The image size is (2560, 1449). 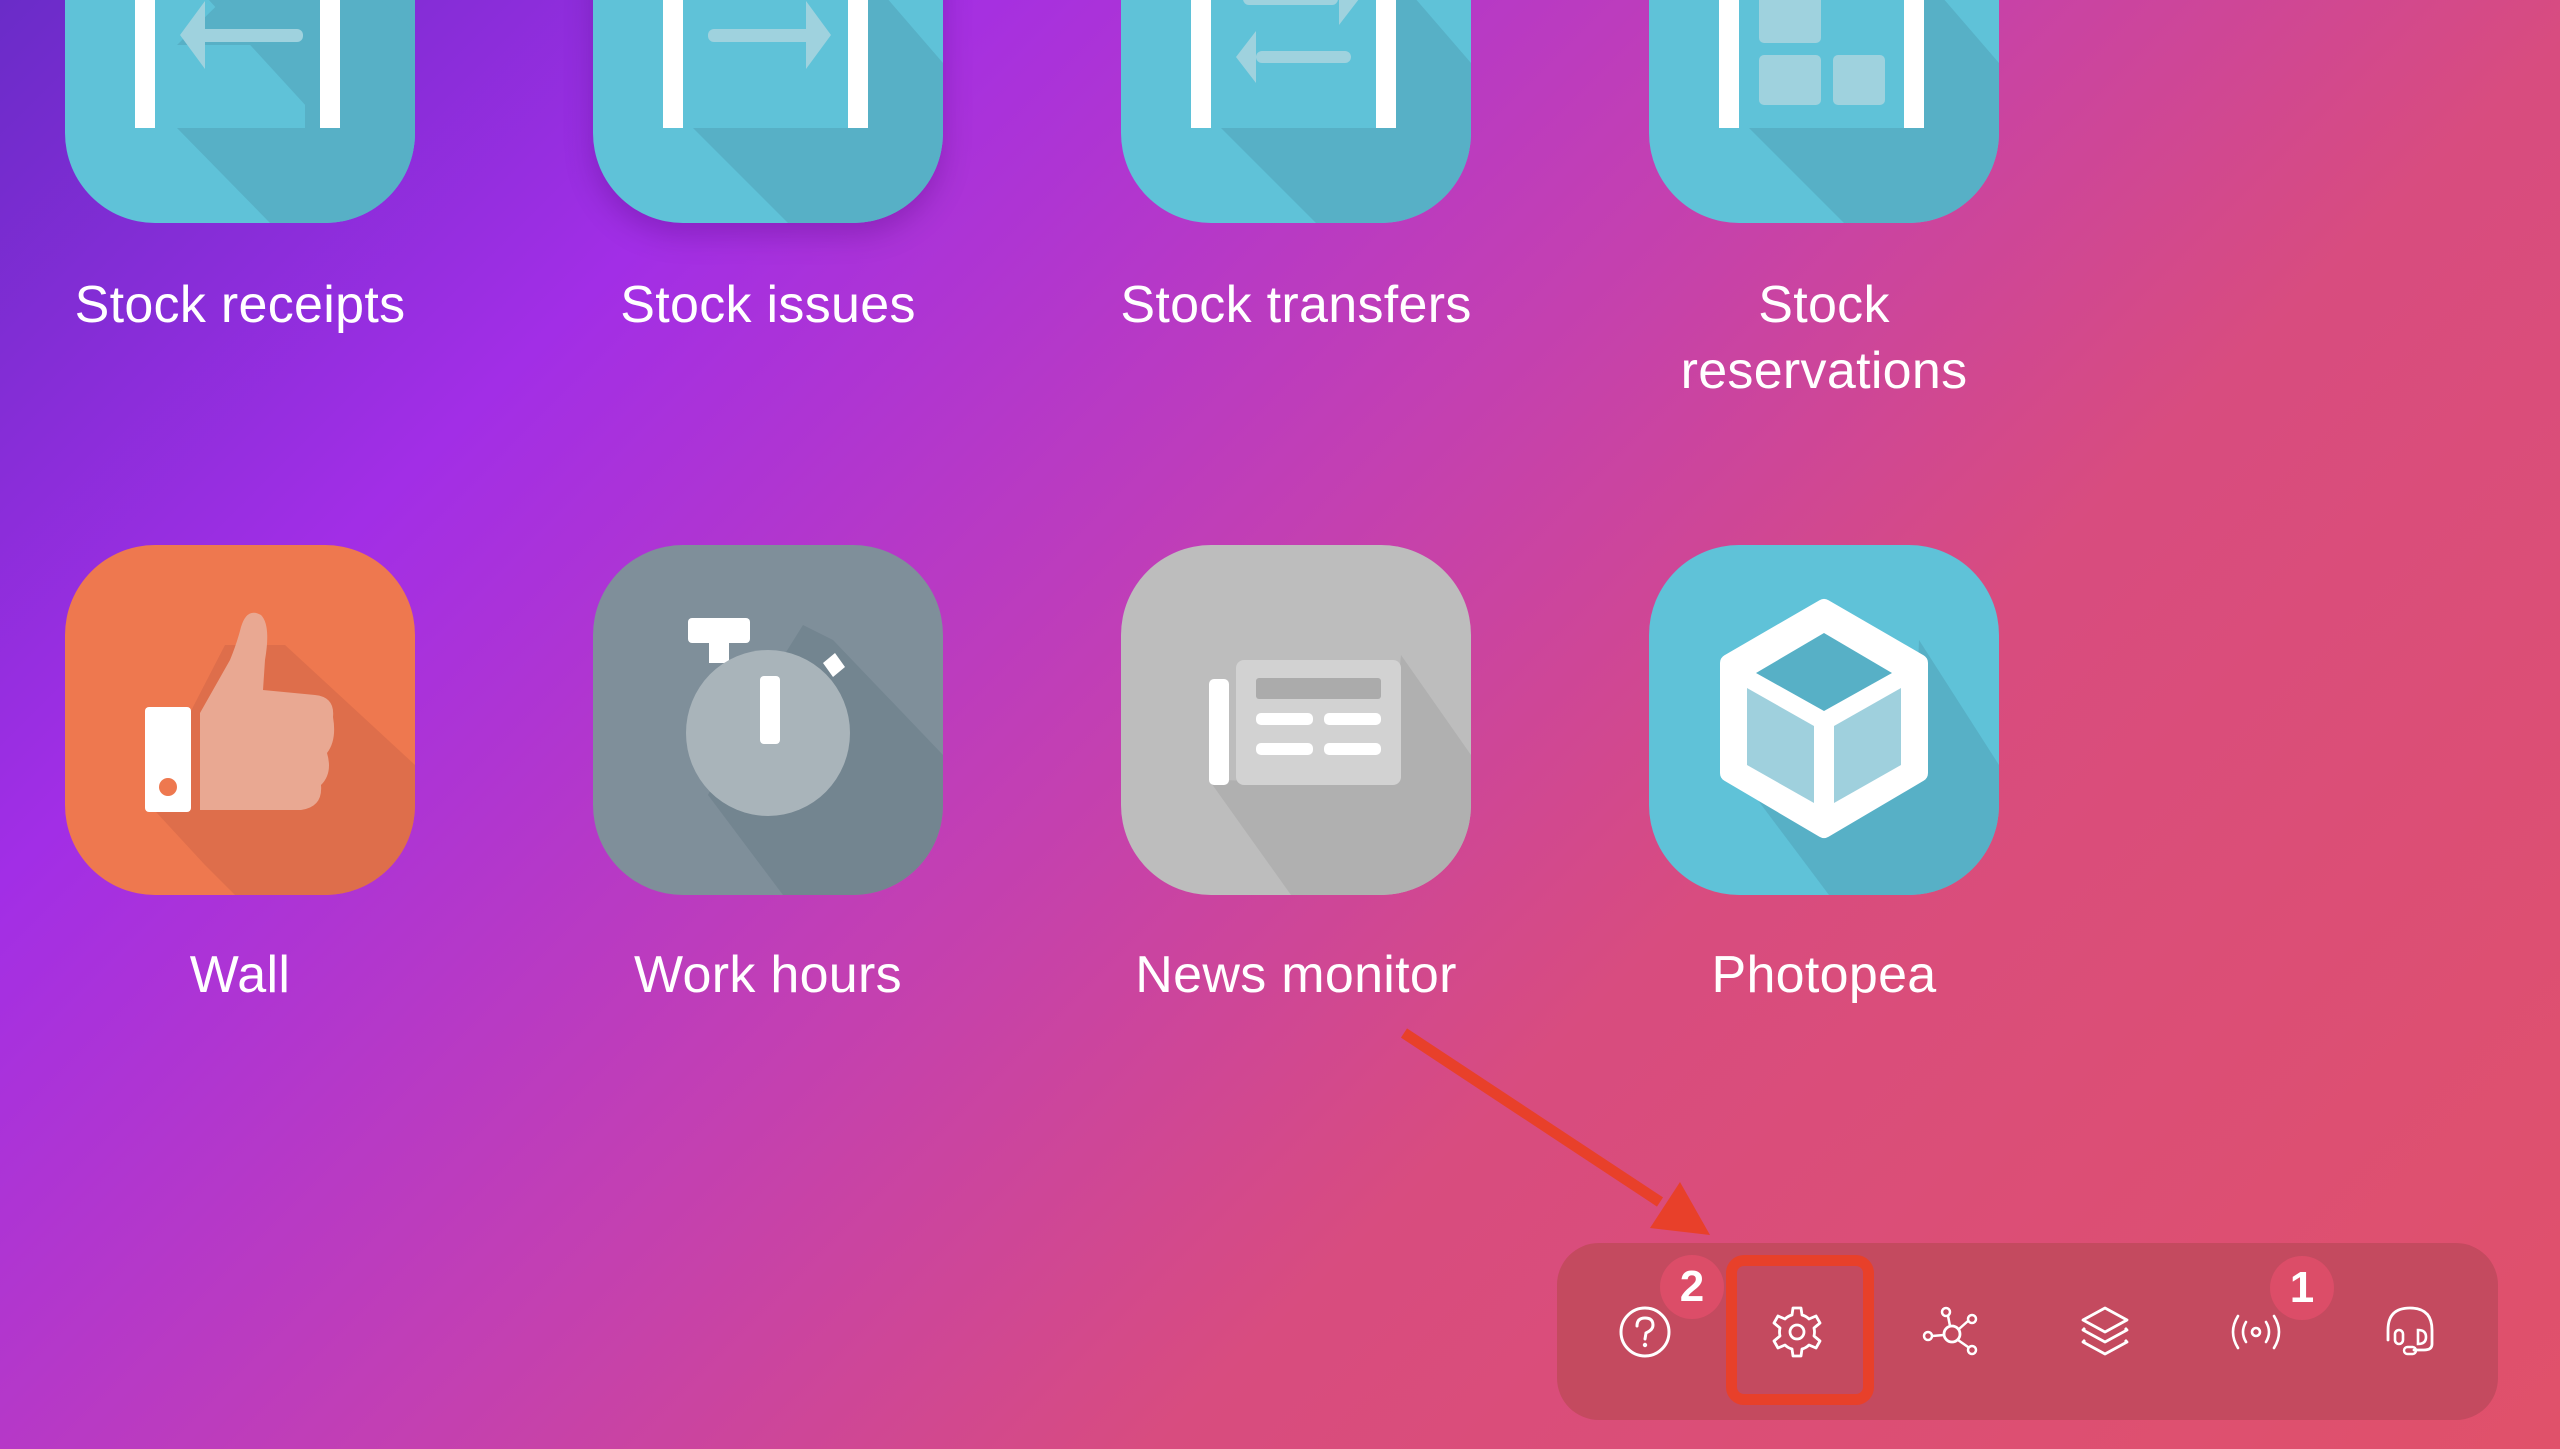 What do you see at coordinates (1340, 775) in the screenshot?
I see `newspaper-icon` at bounding box center [1340, 775].